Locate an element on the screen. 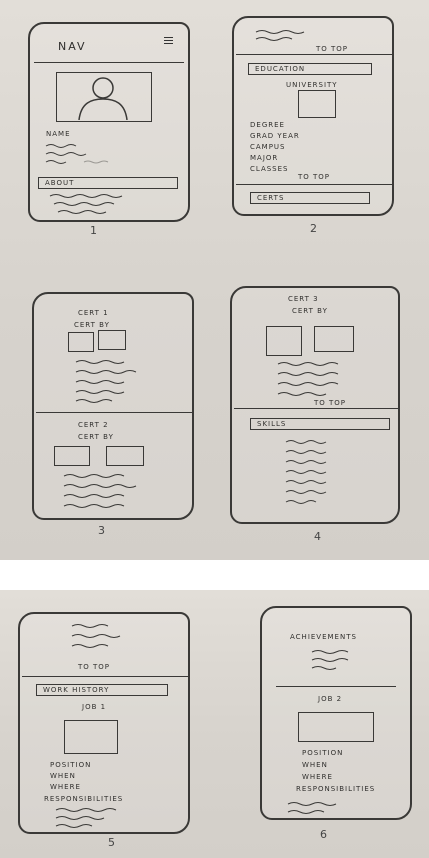  frame-number-2: 2 is located at coordinates (313, 228).